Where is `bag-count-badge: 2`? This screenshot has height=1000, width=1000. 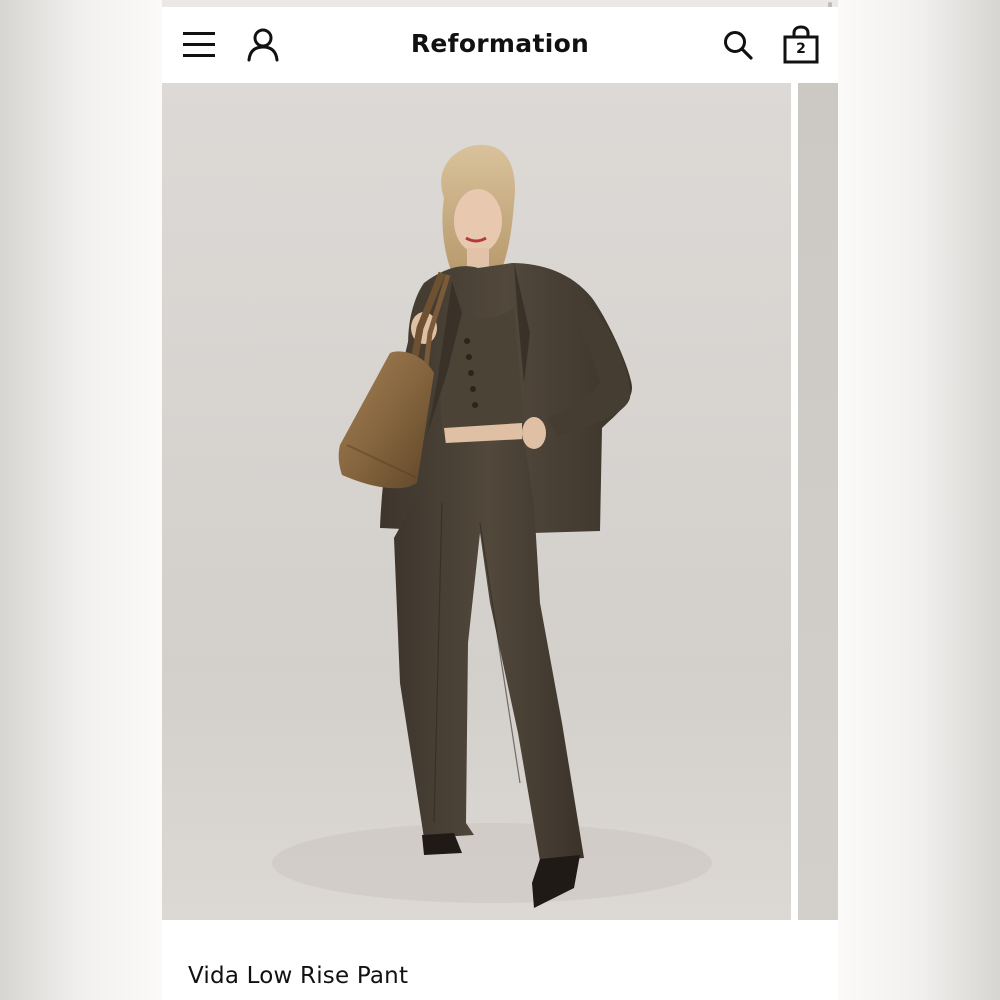 bag-count-badge: 2 is located at coordinates (801, 49).